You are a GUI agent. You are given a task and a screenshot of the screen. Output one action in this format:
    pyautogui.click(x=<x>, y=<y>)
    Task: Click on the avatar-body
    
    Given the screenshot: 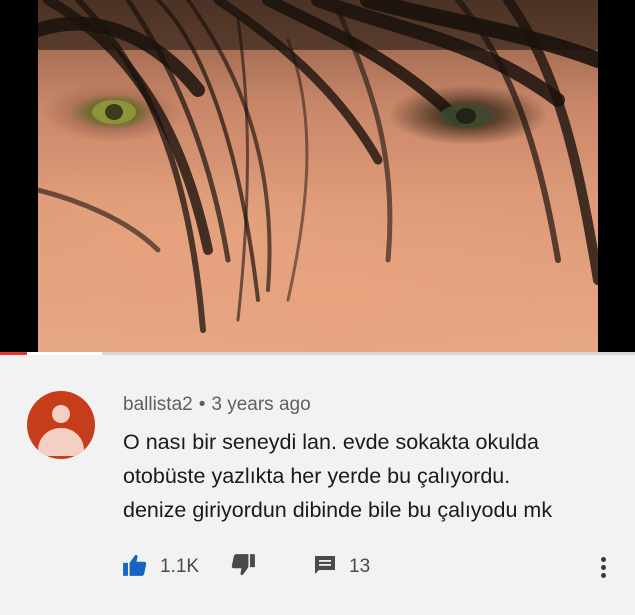 What is the action you would take?
    pyautogui.click(x=61, y=442)
    